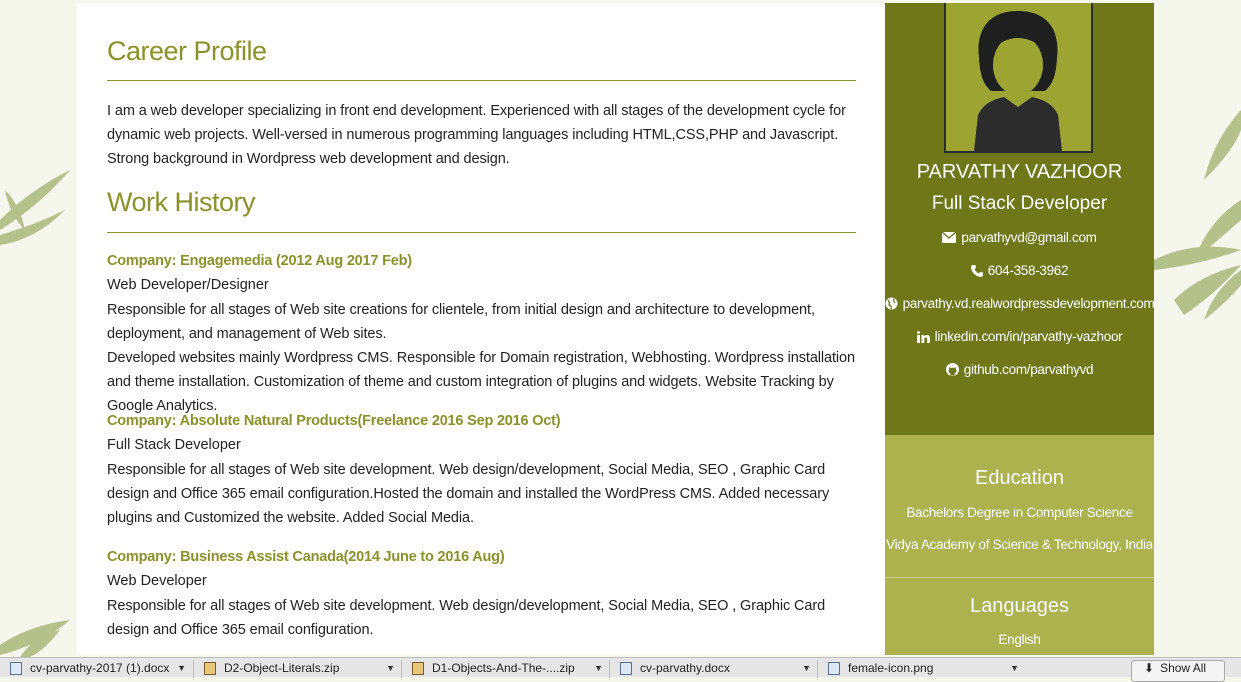  I want to click on leaf-decoration-right, so click(1197, 215).